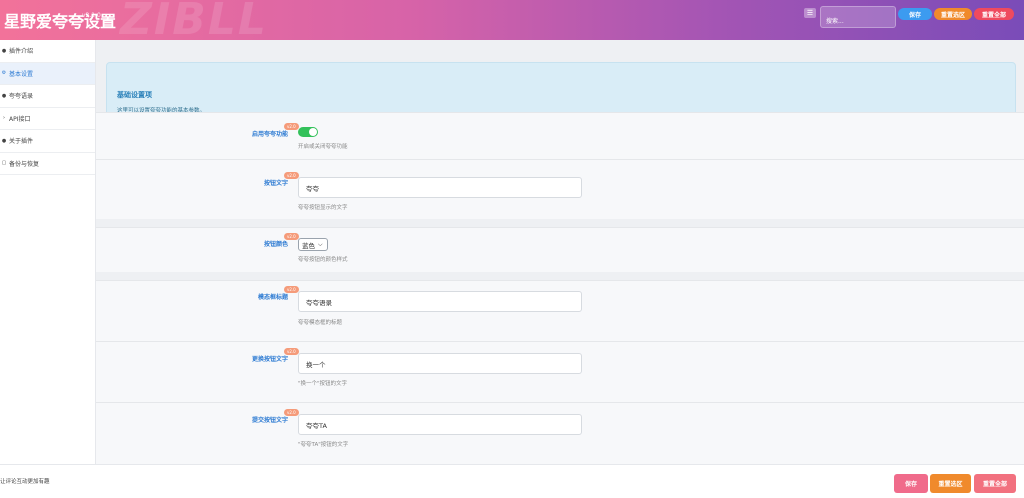  Describe the element at coordinates (20, 119) in the screenshot. I see `sidebar-item-label: API接口` at that location.